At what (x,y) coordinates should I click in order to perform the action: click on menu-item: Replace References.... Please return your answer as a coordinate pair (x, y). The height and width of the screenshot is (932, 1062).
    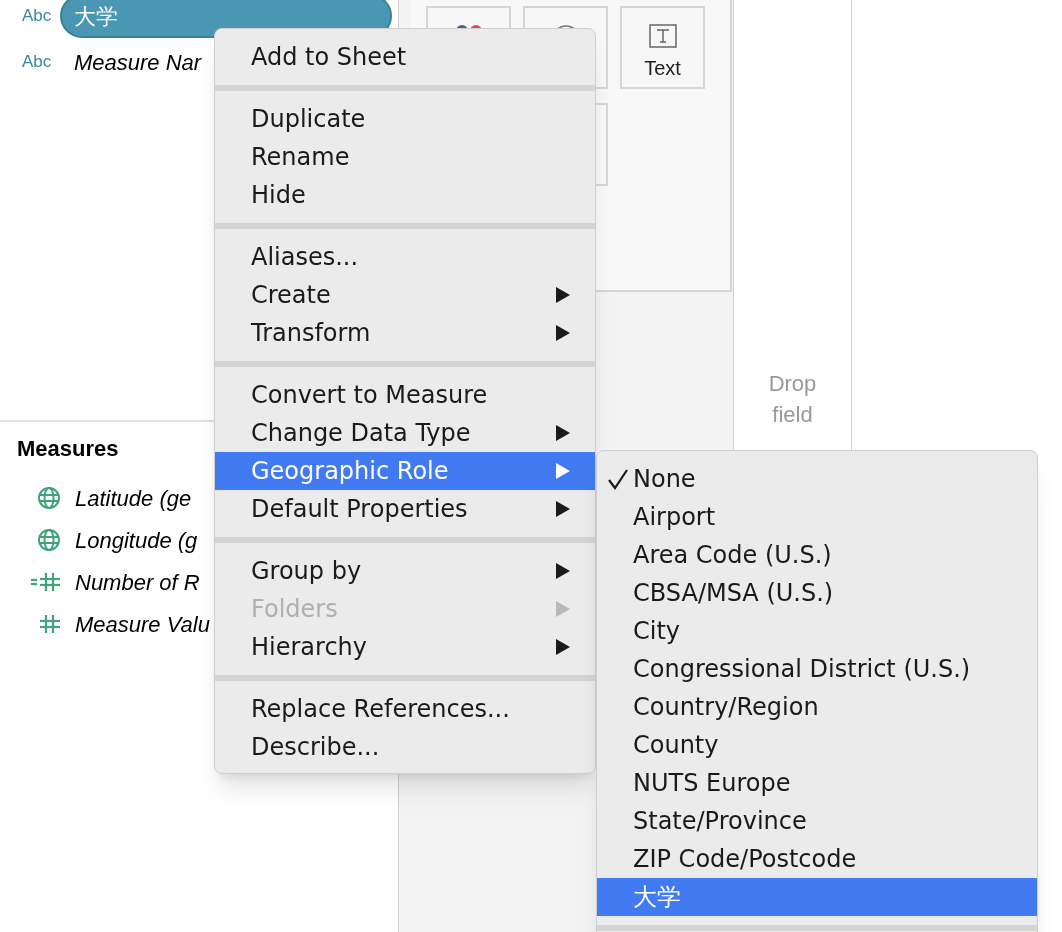
    Looking at the image, I should click on (405, 709).